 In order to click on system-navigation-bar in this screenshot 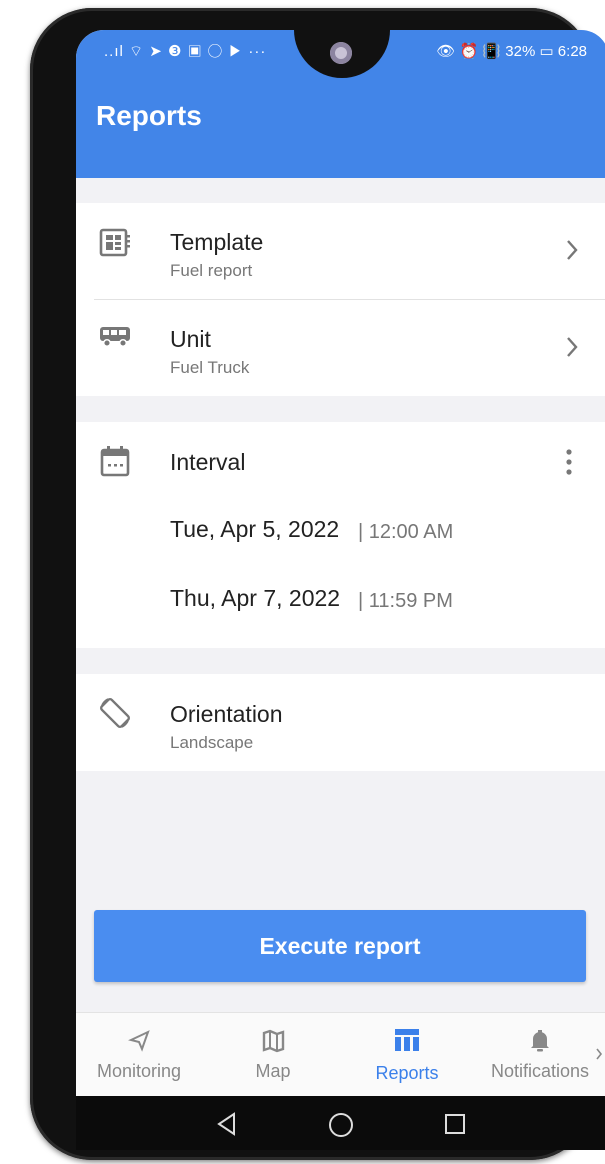, I will do `click(340, 1123)`.